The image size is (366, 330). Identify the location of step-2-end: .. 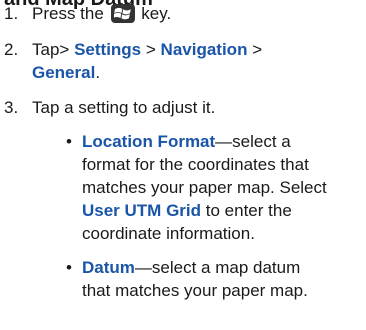
(98, 72).